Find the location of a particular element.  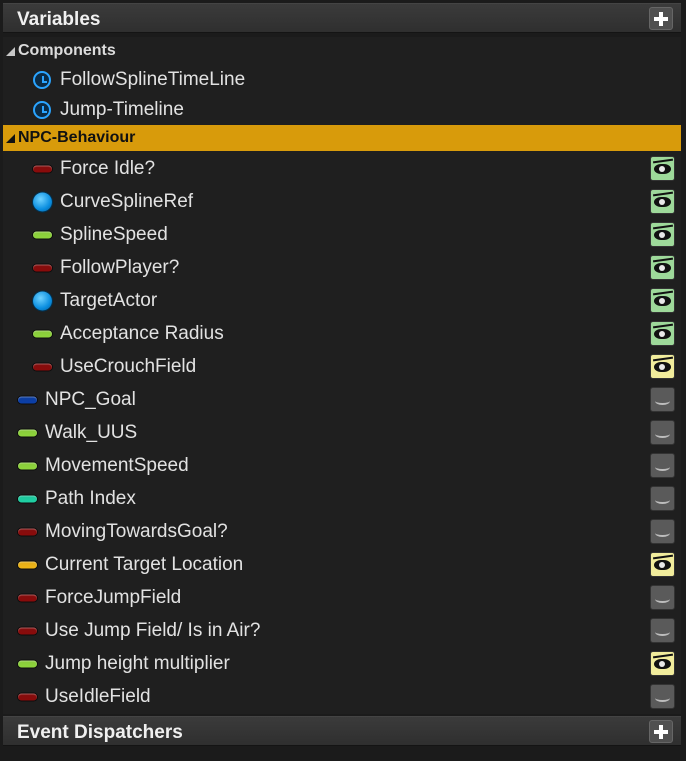

variable-row: SplineSpeed is located at coordinates (342, 234).